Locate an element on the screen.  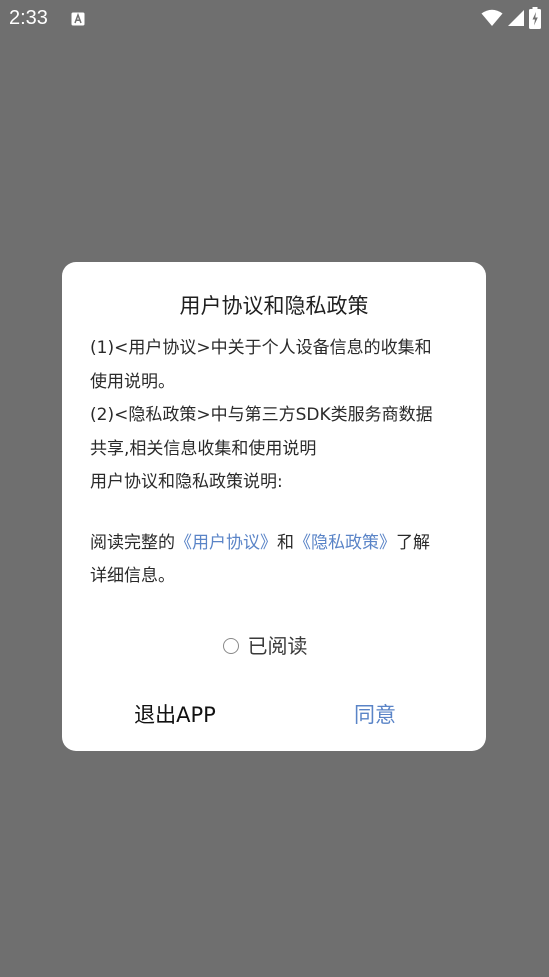
agree-button: 同意 is located at coordinates (380, 715).